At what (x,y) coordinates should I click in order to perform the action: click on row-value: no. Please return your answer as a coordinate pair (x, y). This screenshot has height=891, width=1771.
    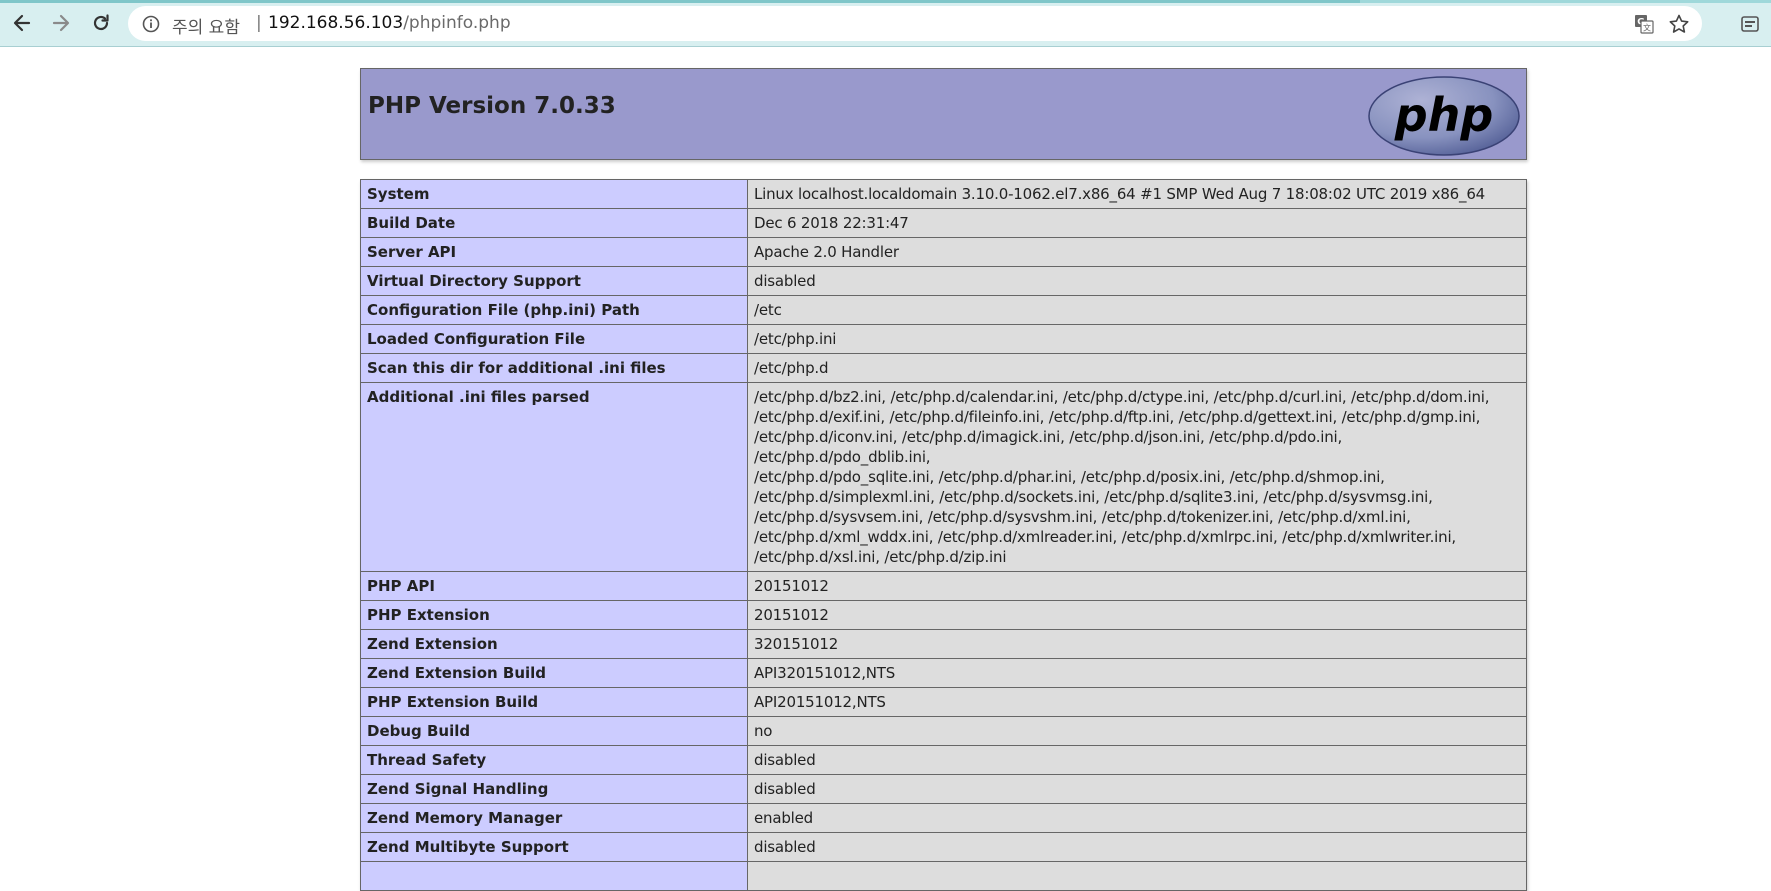
    Looking at the image, I should click on (1137, 731).